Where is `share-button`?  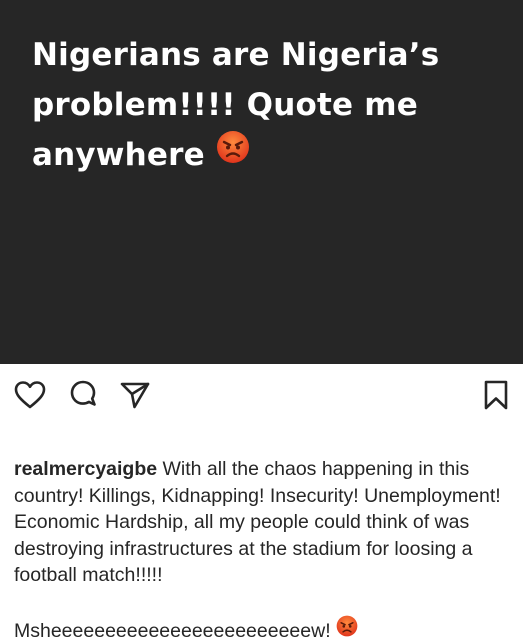 share-button is located at coordinates (135, 397).